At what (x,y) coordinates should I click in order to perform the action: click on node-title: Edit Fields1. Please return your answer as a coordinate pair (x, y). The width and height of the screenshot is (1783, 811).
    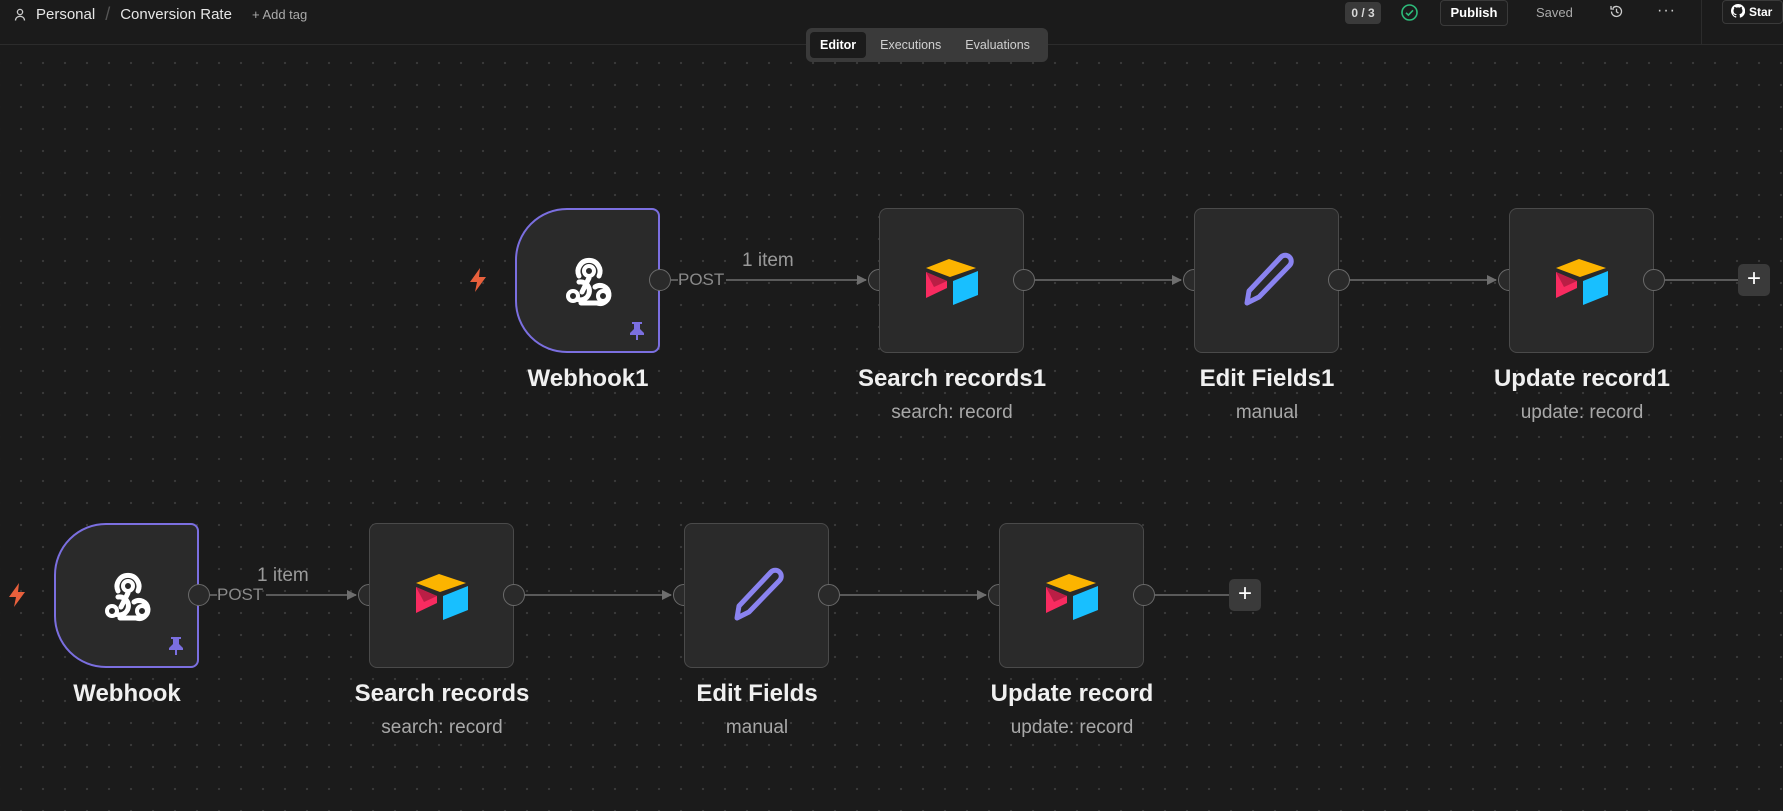
    Looking at the image, I should click on (1267, 378).